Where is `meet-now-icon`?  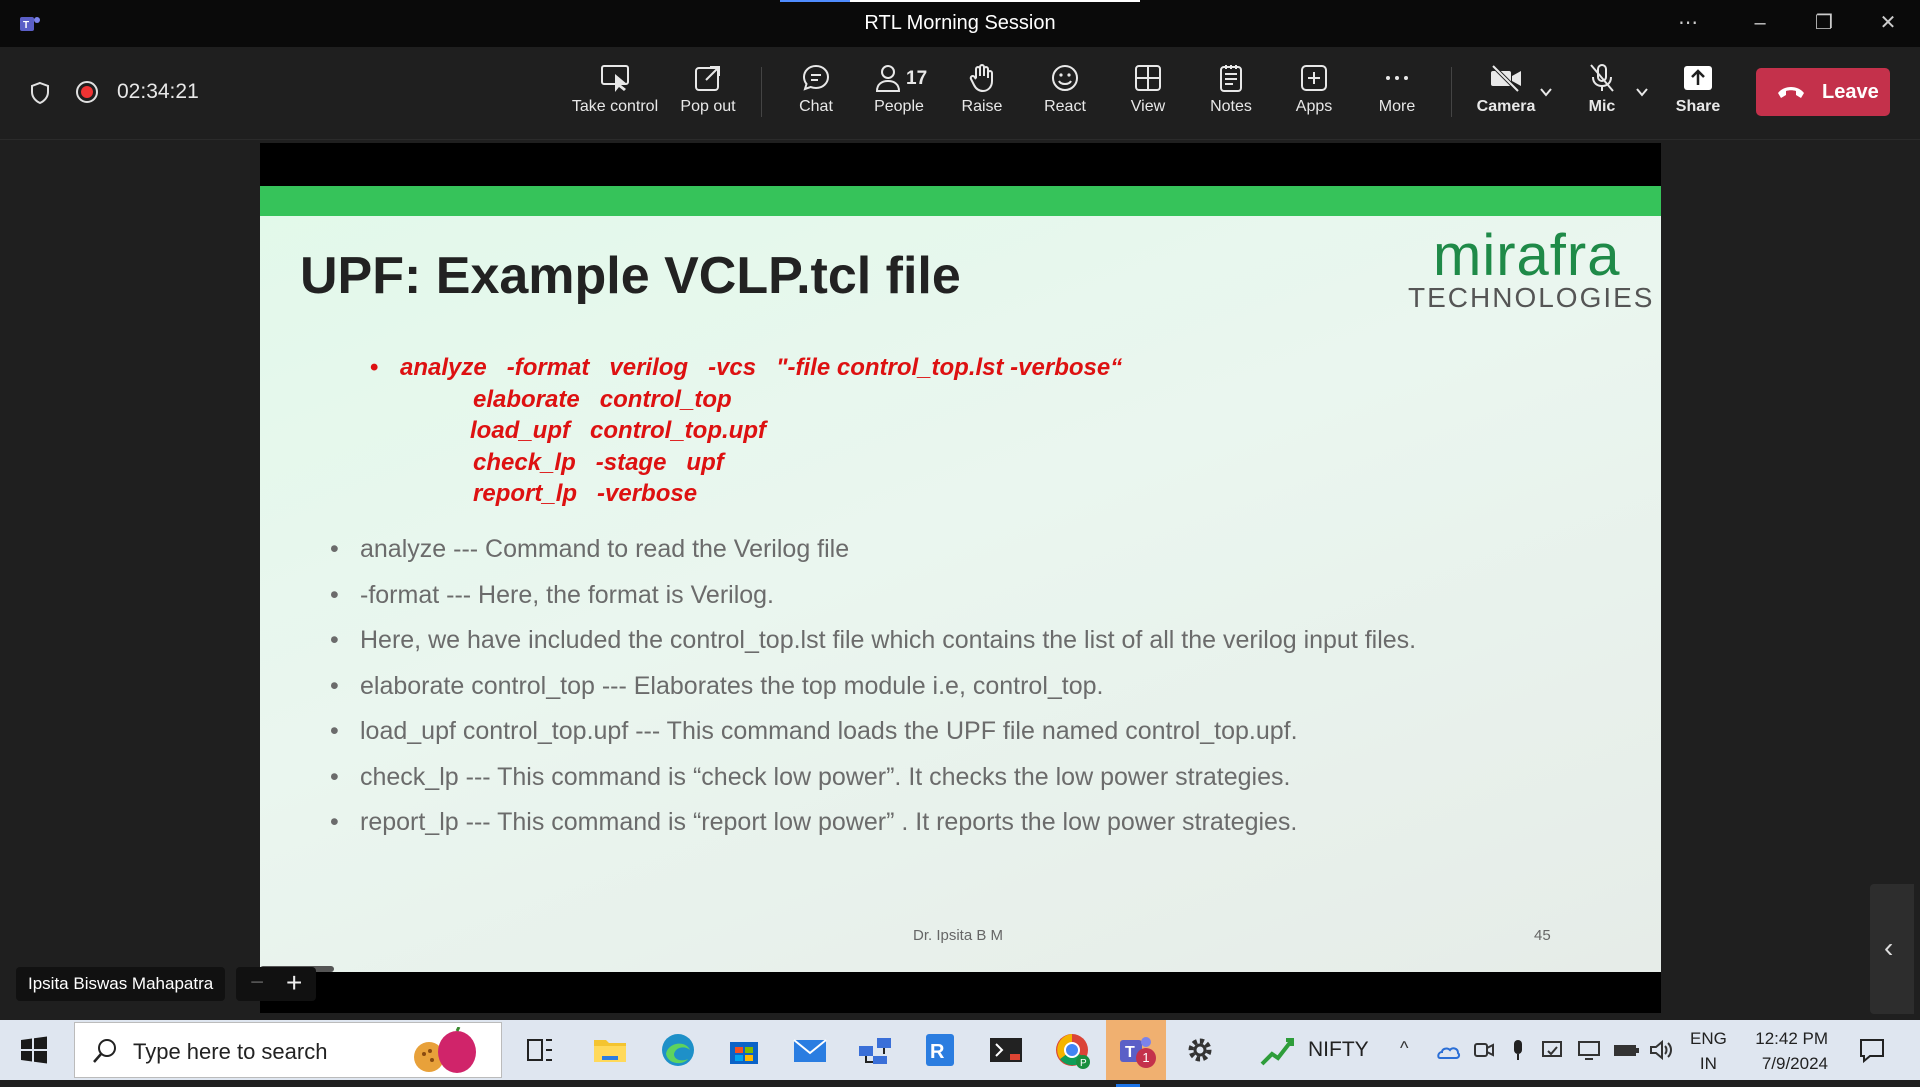 meet-now-icon is located at coordinates (1484, 1050).